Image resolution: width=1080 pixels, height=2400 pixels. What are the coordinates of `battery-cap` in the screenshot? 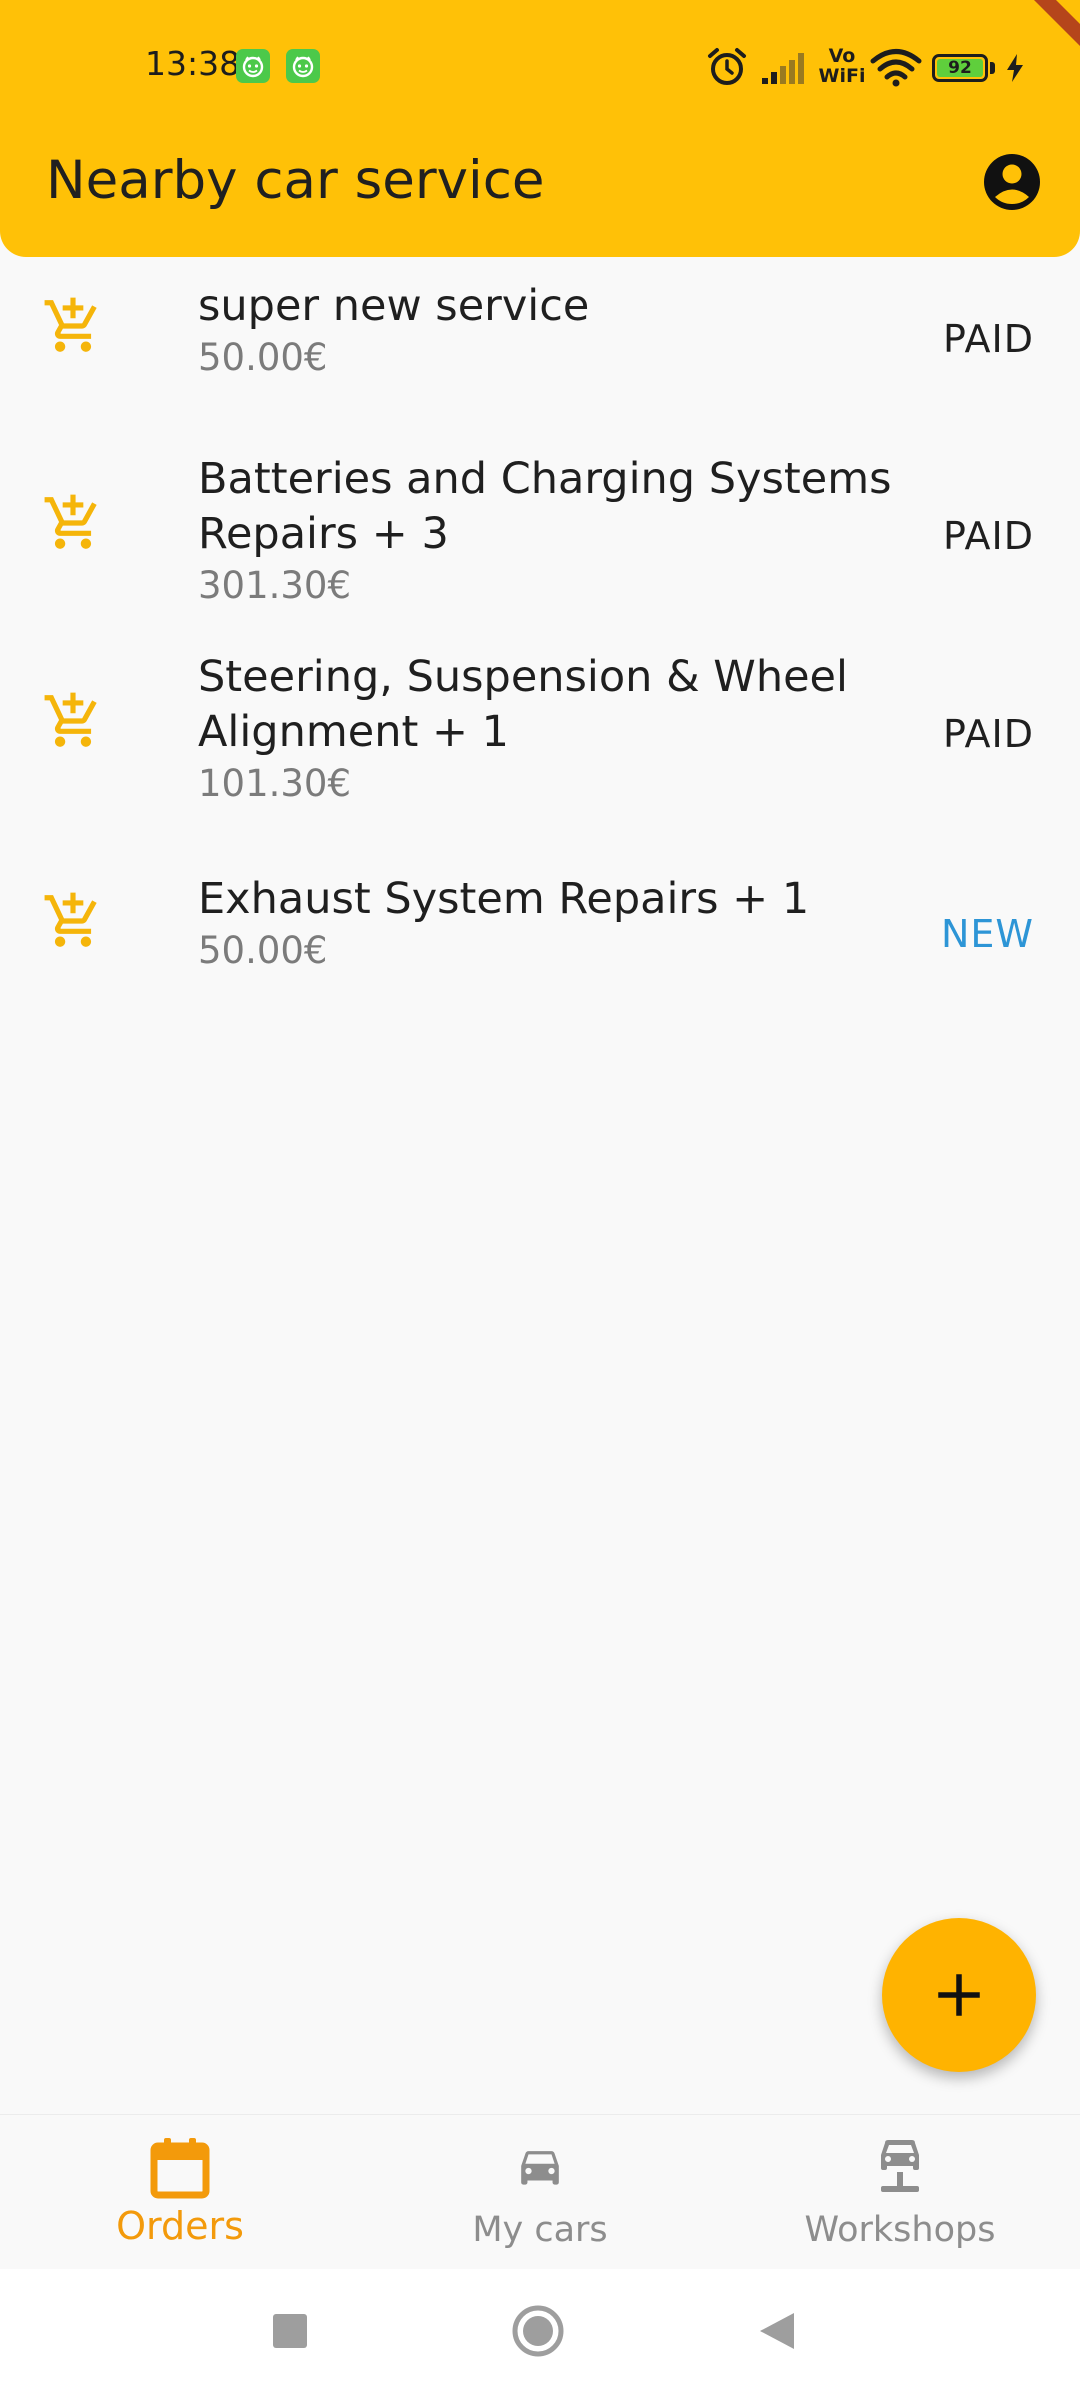 It's located at (992, 68).